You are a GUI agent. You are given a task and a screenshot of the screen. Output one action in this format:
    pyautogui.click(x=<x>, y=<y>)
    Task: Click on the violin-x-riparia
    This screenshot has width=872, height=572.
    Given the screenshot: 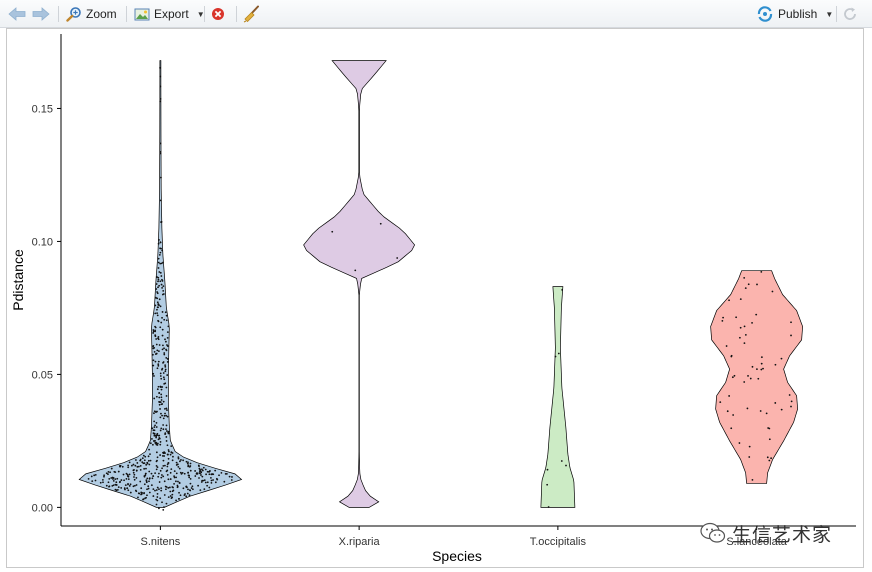 What is the action you would take?
    pyautogui.click(x=359, y=284)
    